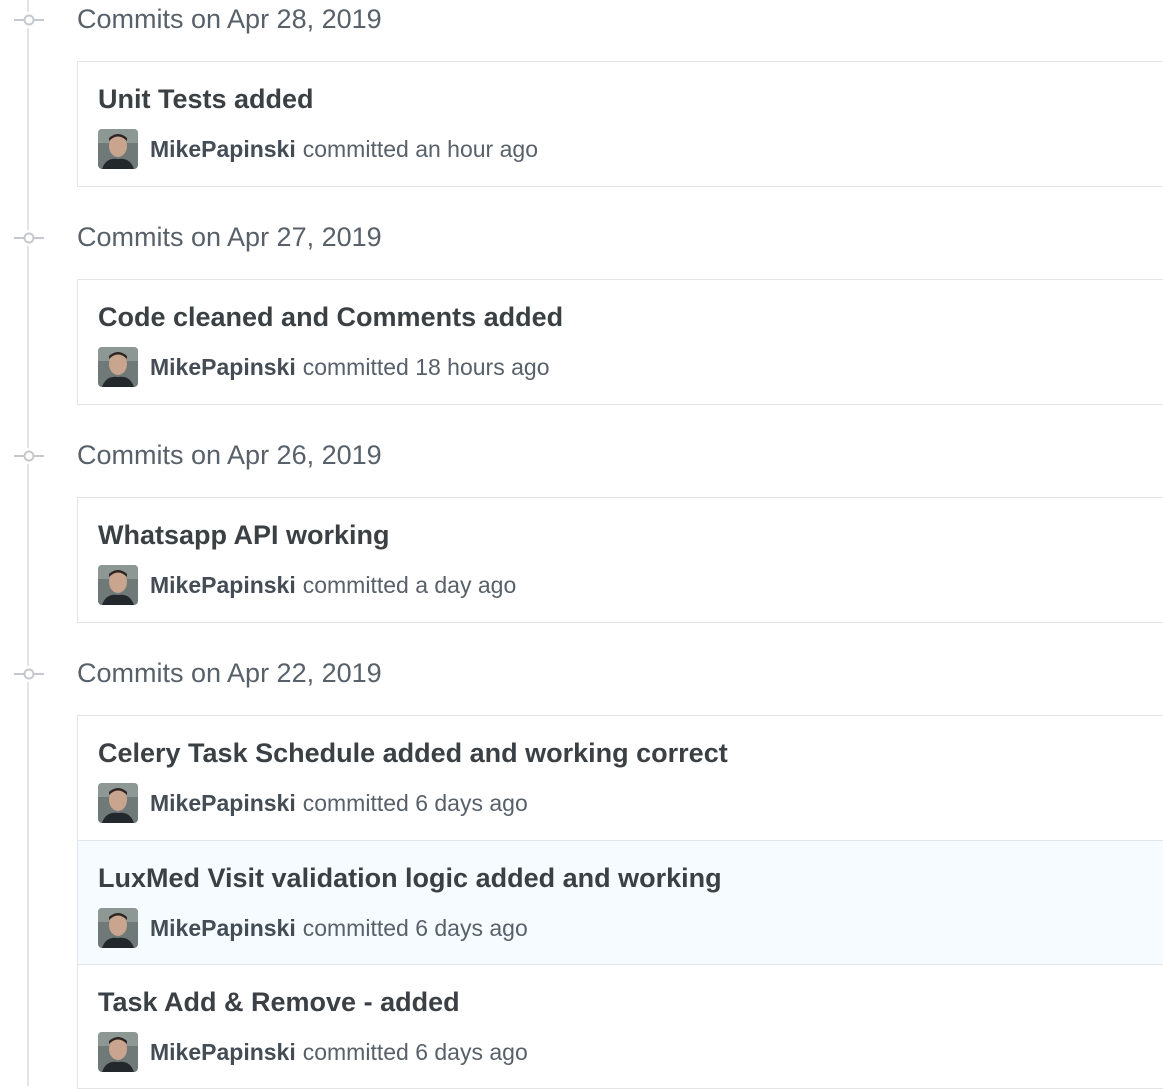  I want to click on commit-title-link: Whatsapp API working, so click(244, 535).